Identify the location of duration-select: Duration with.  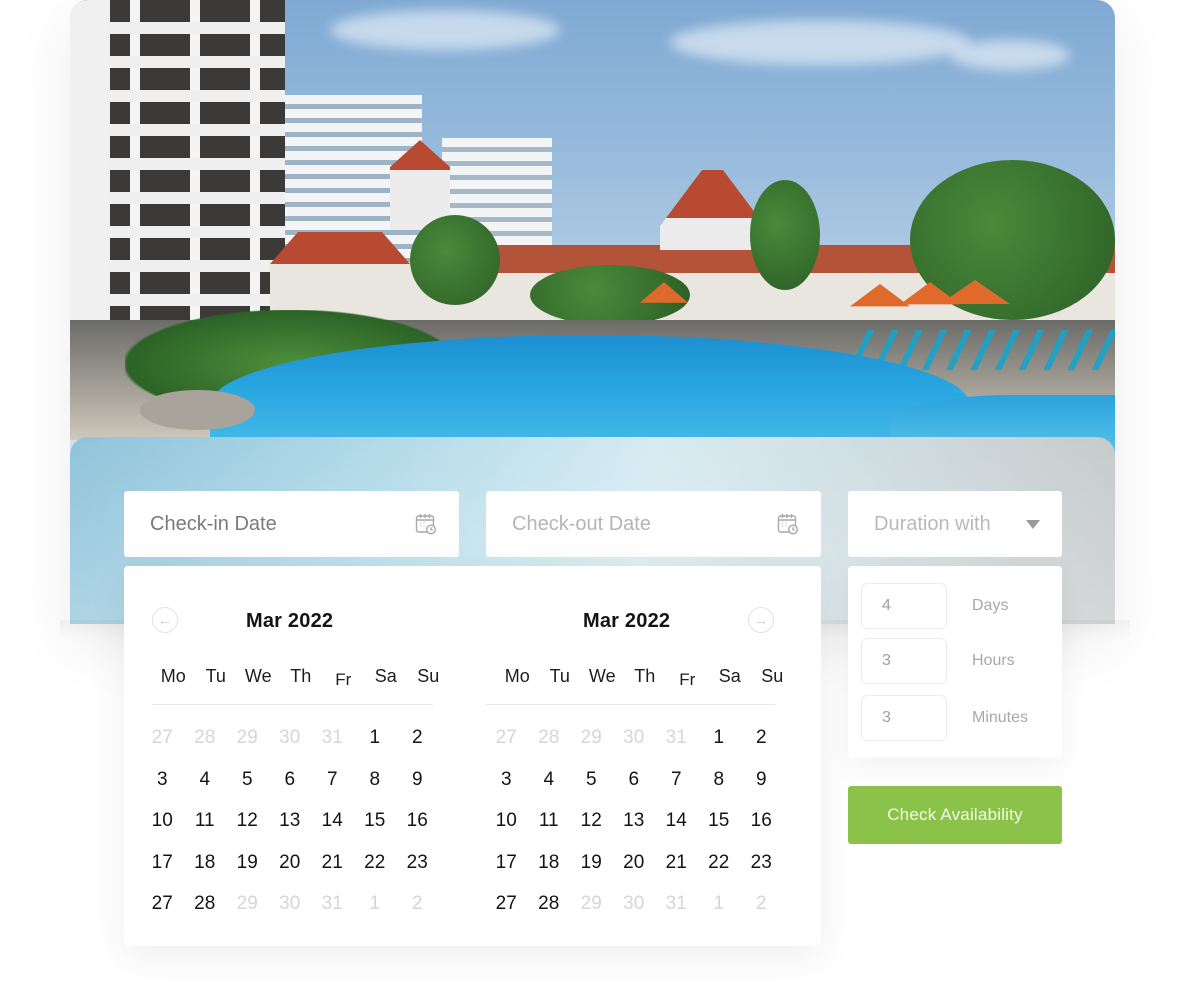
(955, 524).